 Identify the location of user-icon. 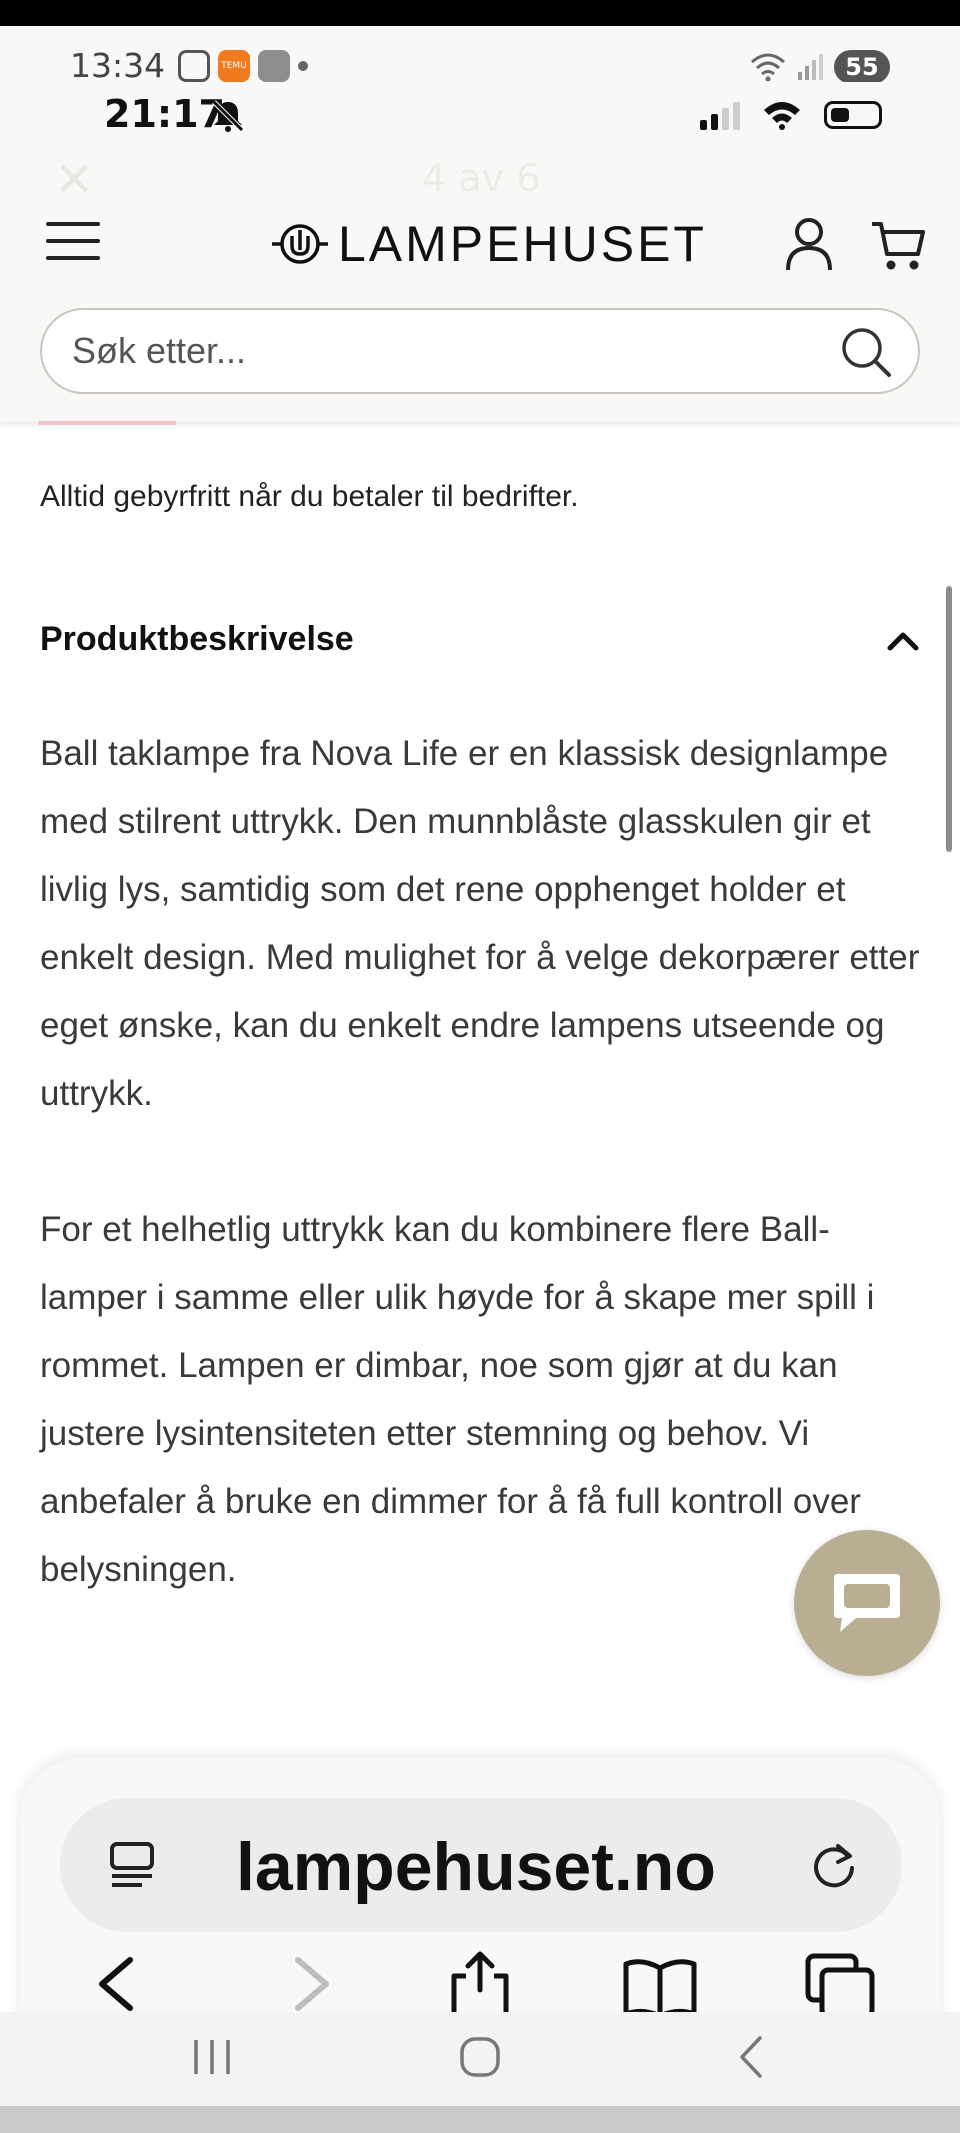
(809, 244).